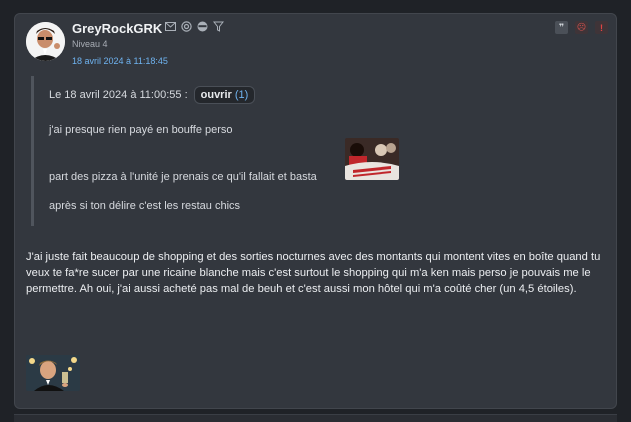 This screenshot has width=631, height=422. What do you see at coordinates (120, 61) in the screenshot?
I see `post-date-link: 18 avril 2024 à 11:18:45` at bounding box center [120, 61].